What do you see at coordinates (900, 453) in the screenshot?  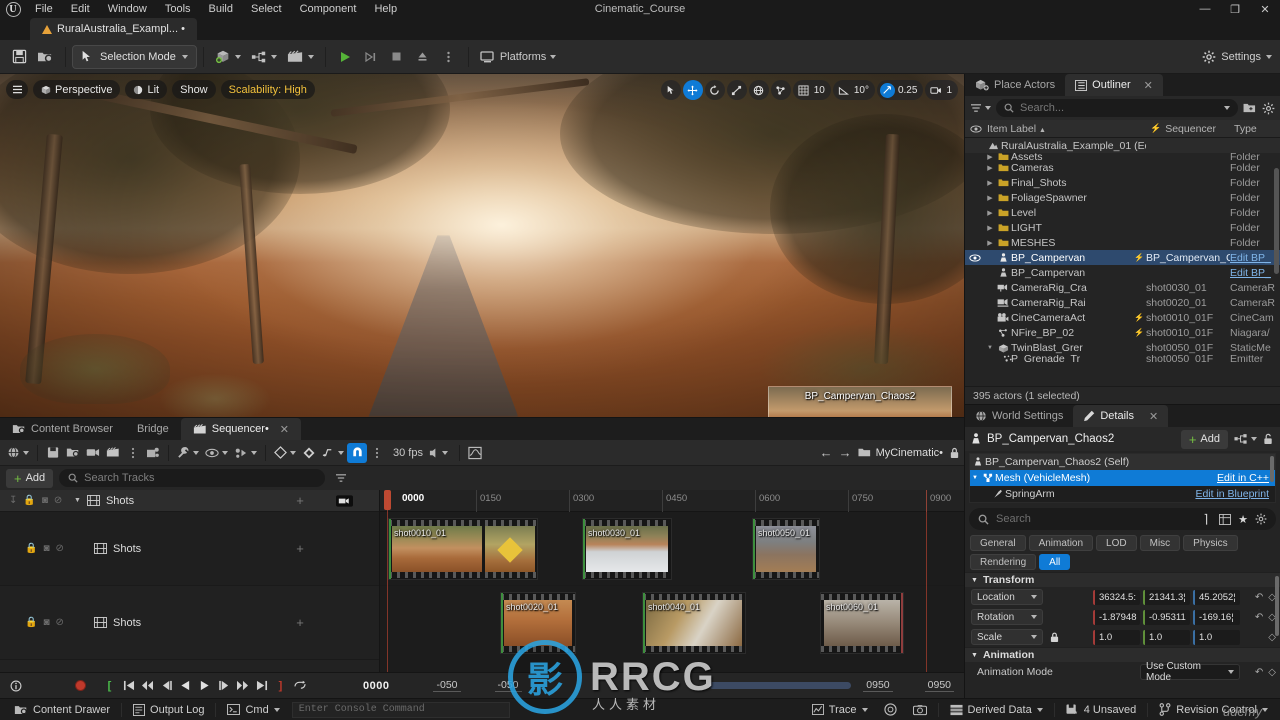 I see `sequence-breadcrumb: MyCinematic•` at bounding box center [900, 453].